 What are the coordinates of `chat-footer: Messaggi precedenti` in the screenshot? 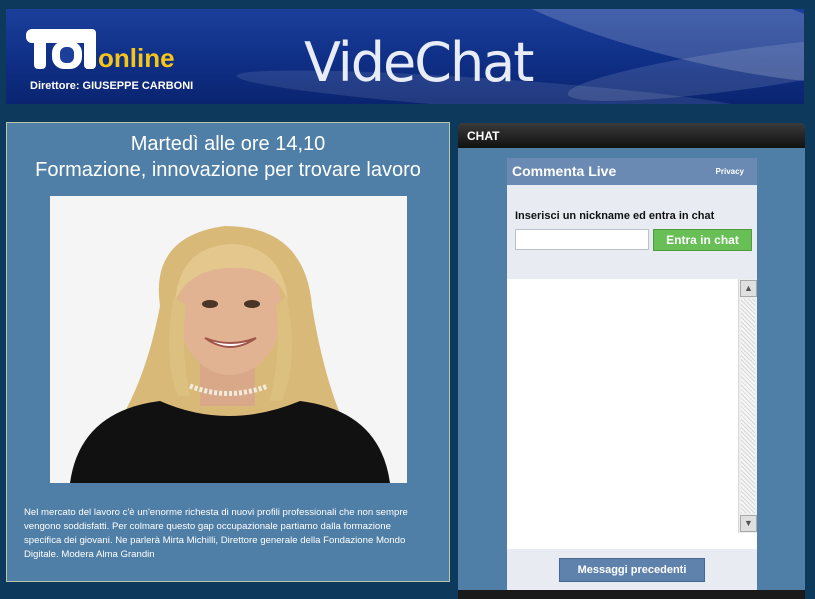 It's located at (632, 569).